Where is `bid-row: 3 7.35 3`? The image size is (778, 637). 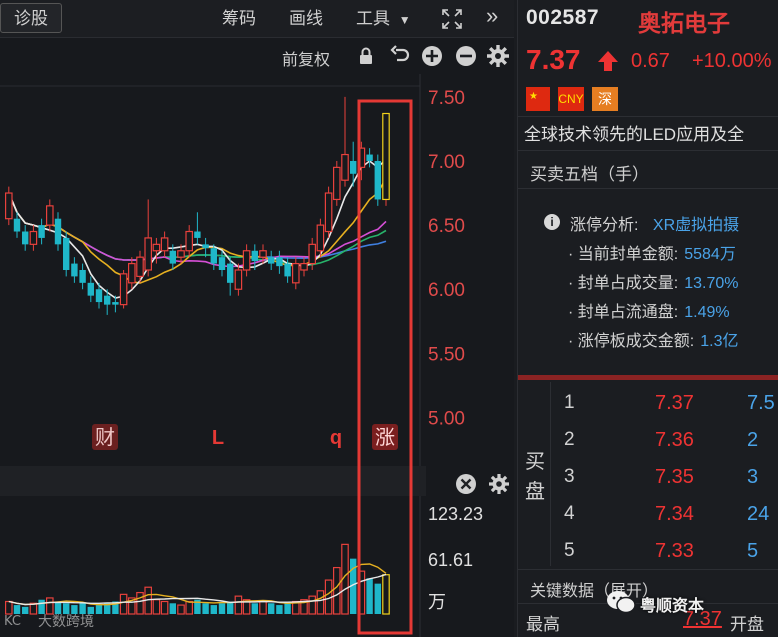
bid-row: 3 7.35 3 is located at coordinates (664, 476).